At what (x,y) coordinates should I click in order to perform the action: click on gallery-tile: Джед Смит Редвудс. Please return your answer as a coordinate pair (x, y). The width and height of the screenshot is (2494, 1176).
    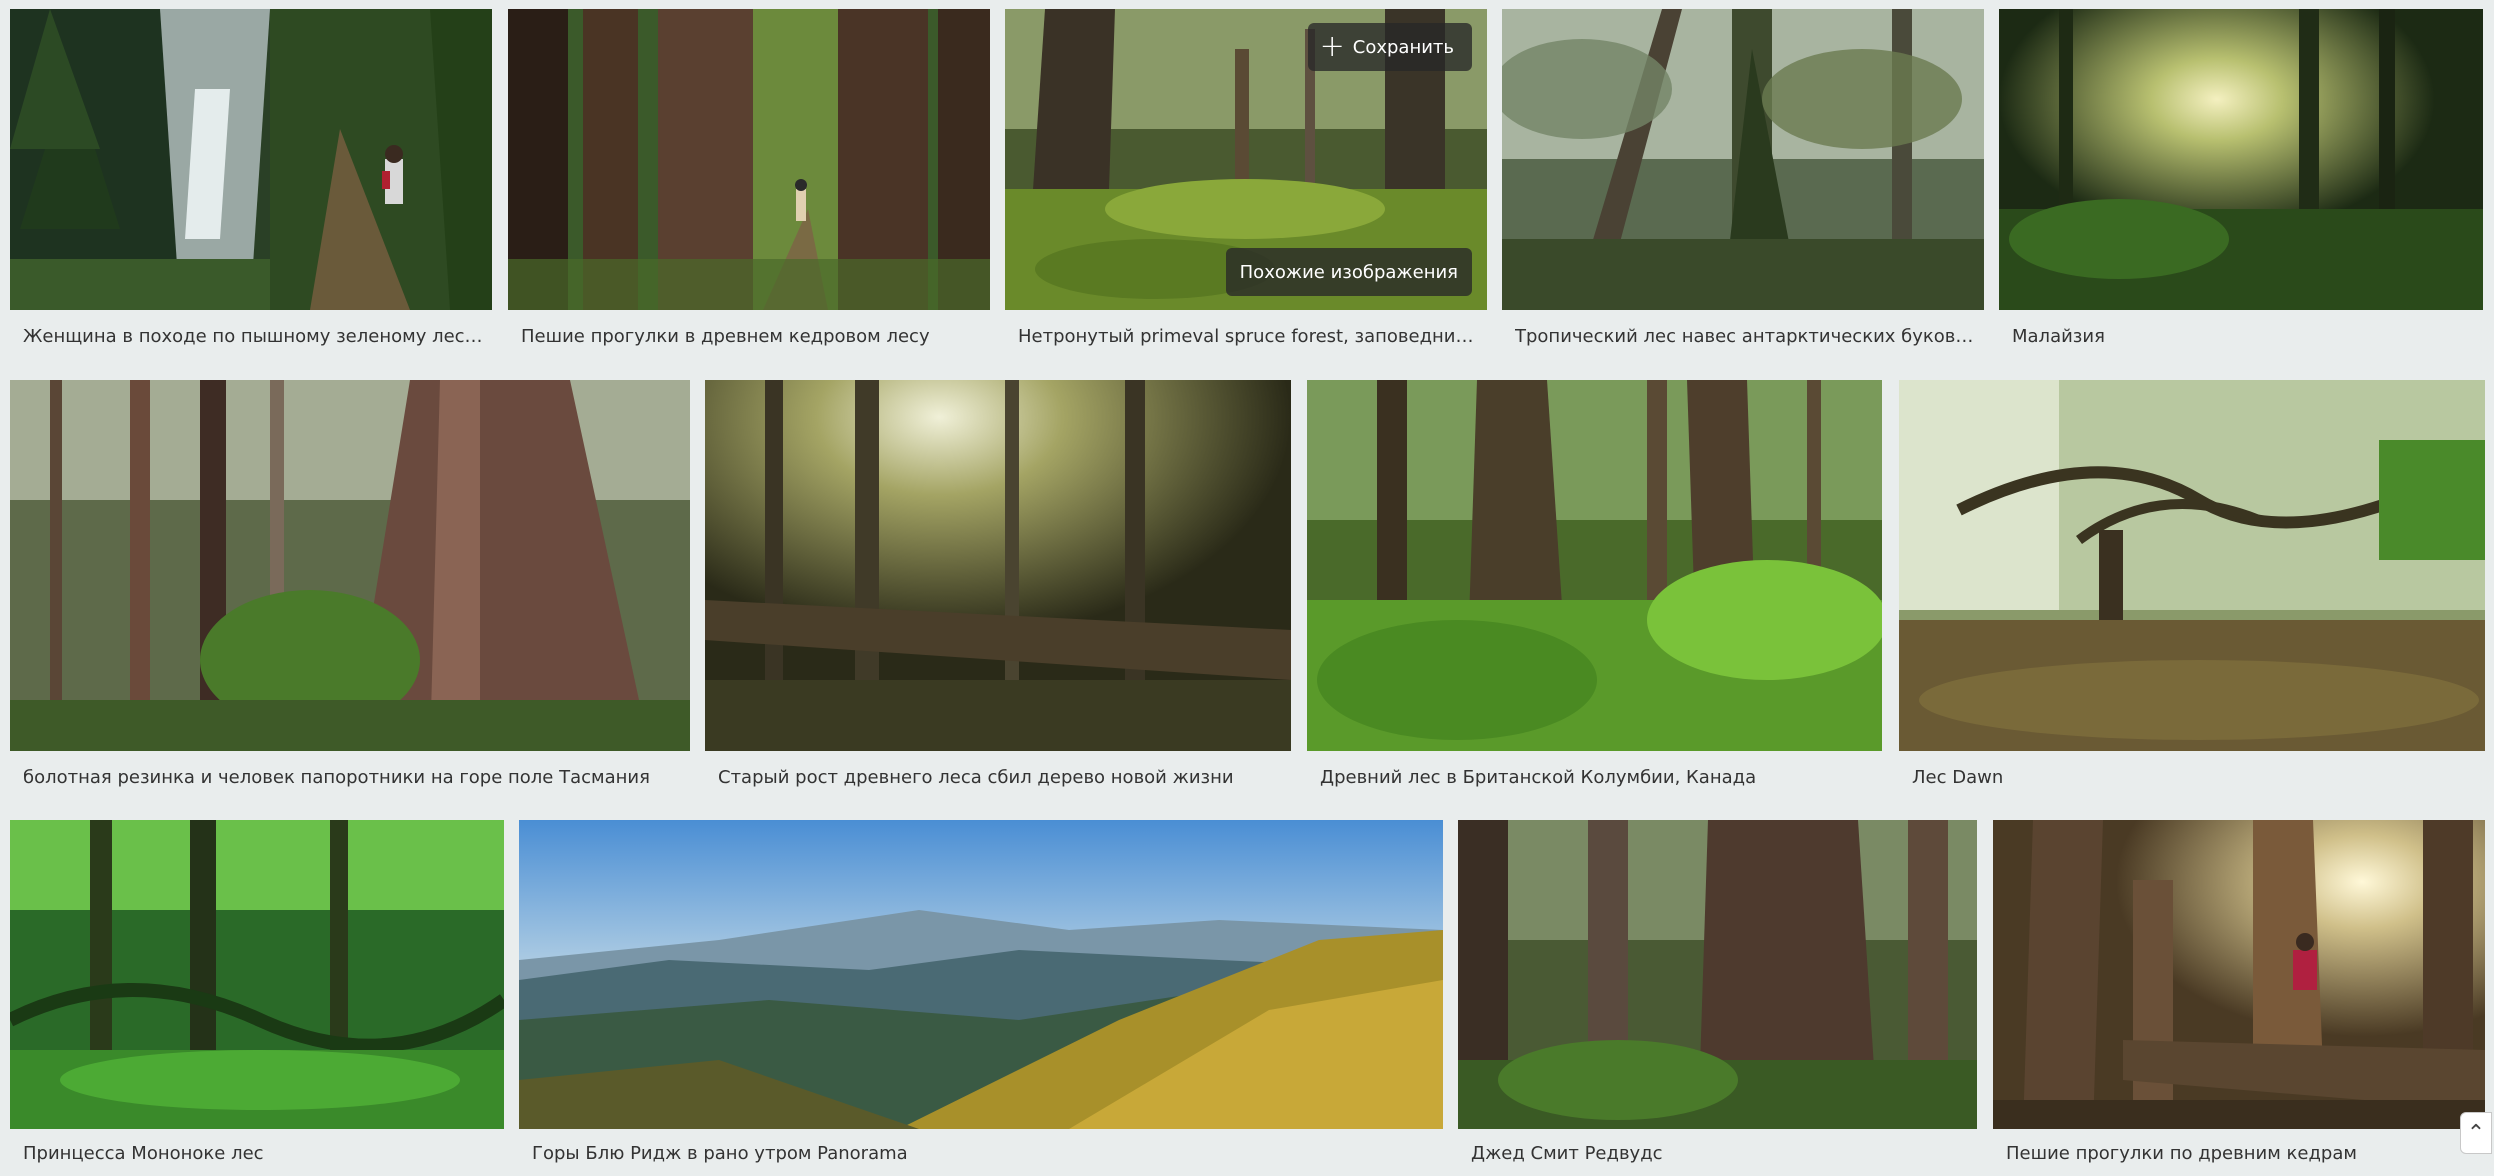
    Looking at the image, I should click on (1717, 998).